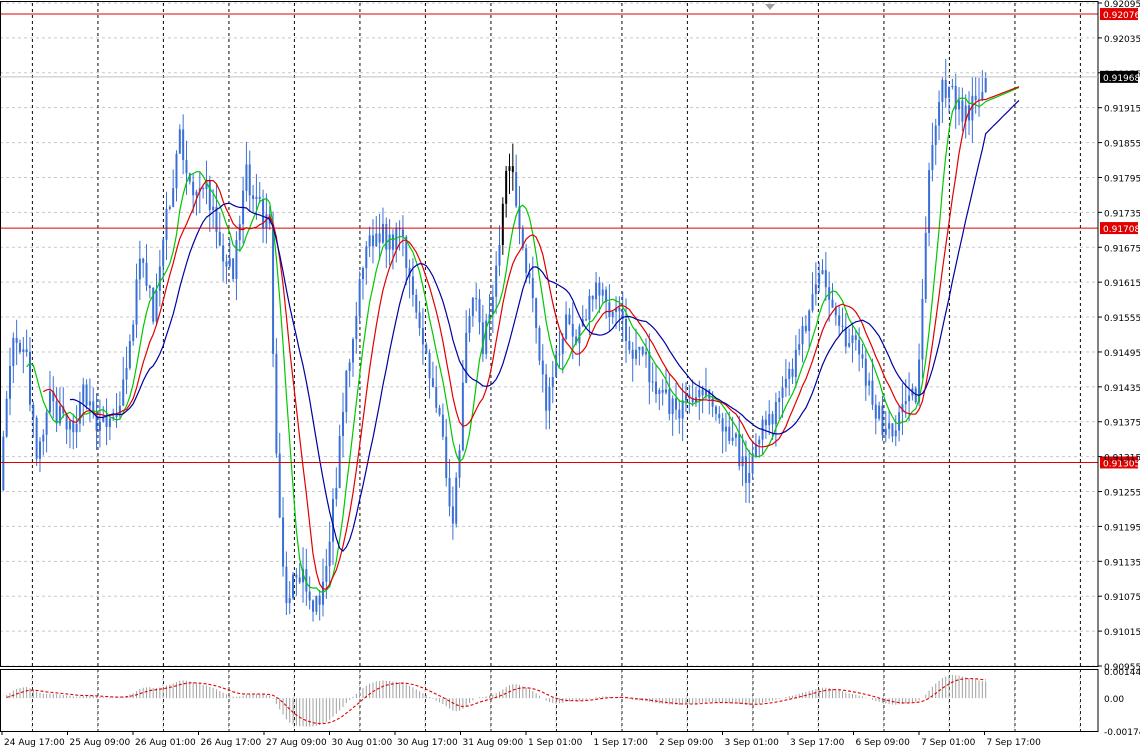  Describe the element at coordinates (1122, 733) in the screenshot. I see `oscillator-tick-label: -0.00174` at that location.